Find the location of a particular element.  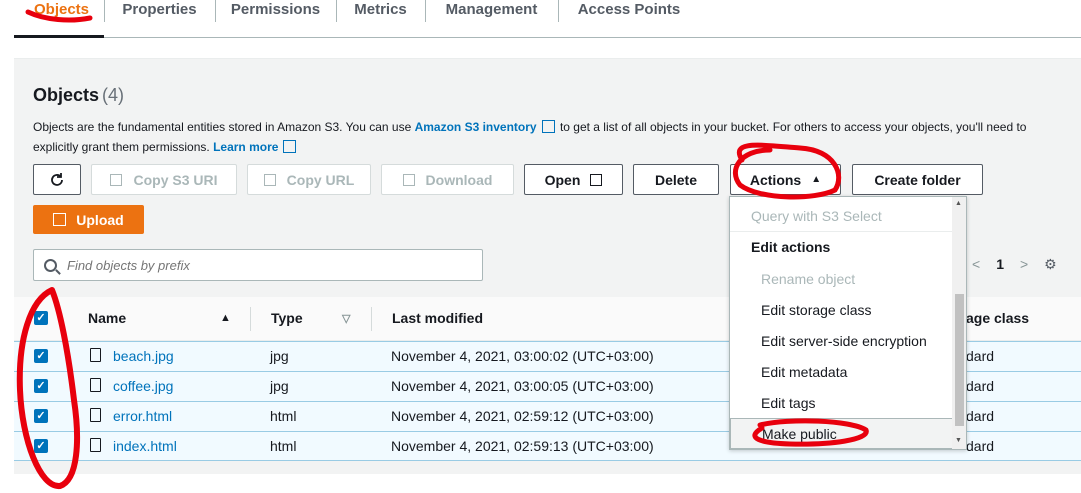

menu-item-edit-tags: Edit tags is located at coordinates (842, 402).